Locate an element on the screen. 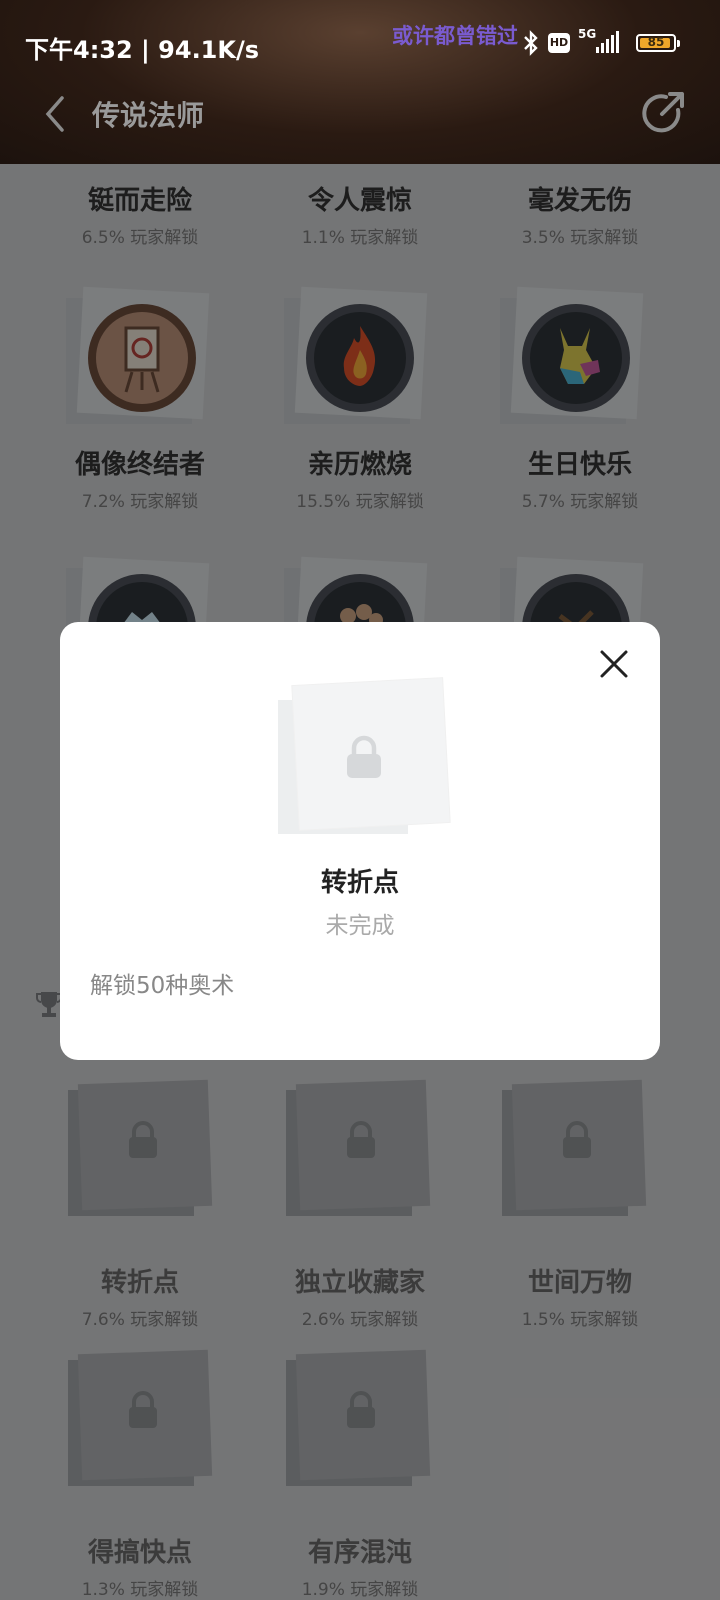  system-icons: HD 5G 85 is located at coordinates (601, 41).